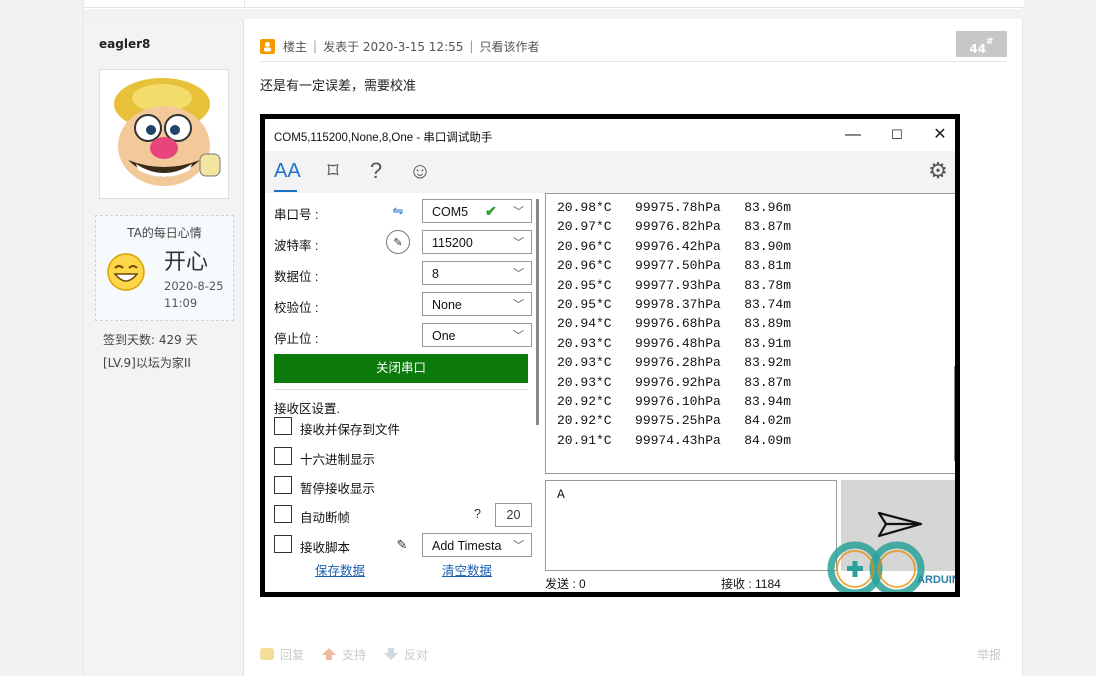  What do you see at coordinates (391, 654) in the screenshot?
I see `thumbs-down-icon` at bounding box center [391, 654].